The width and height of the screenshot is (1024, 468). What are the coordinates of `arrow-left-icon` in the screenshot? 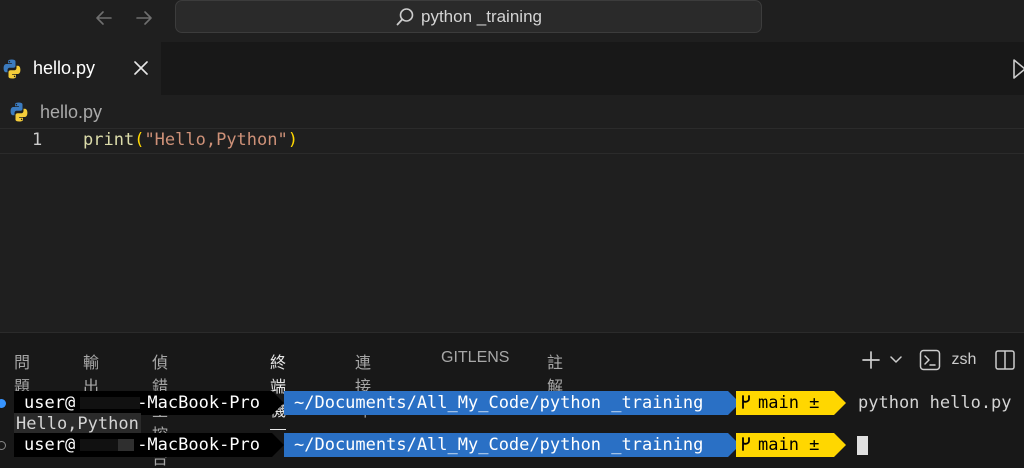 It's located at (104, 18).